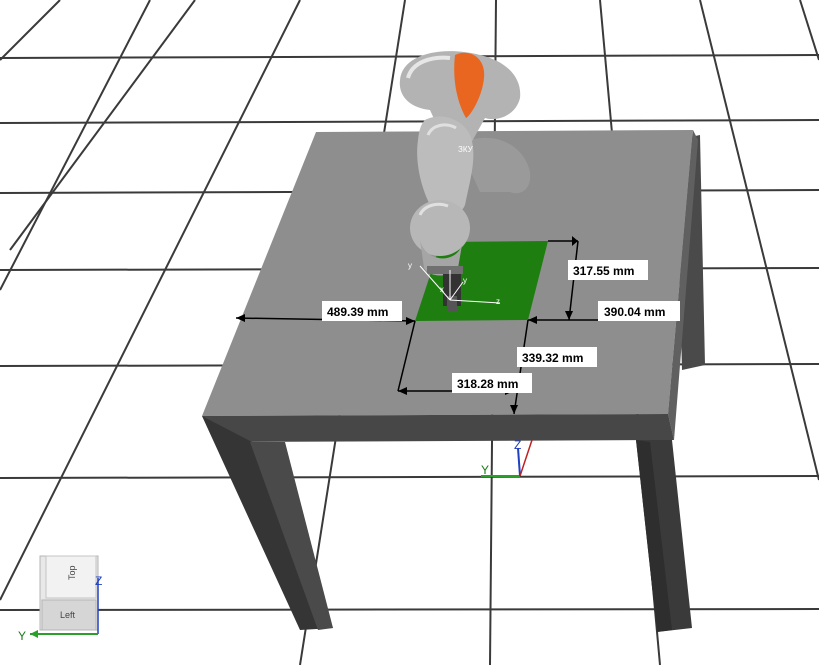 The height and width of the screenshot is (670, 819). What do you see at coordinates (357, 312) in the screenshot?
I see `svg-text: 489.39 mm` at bounding box center [357, 312].